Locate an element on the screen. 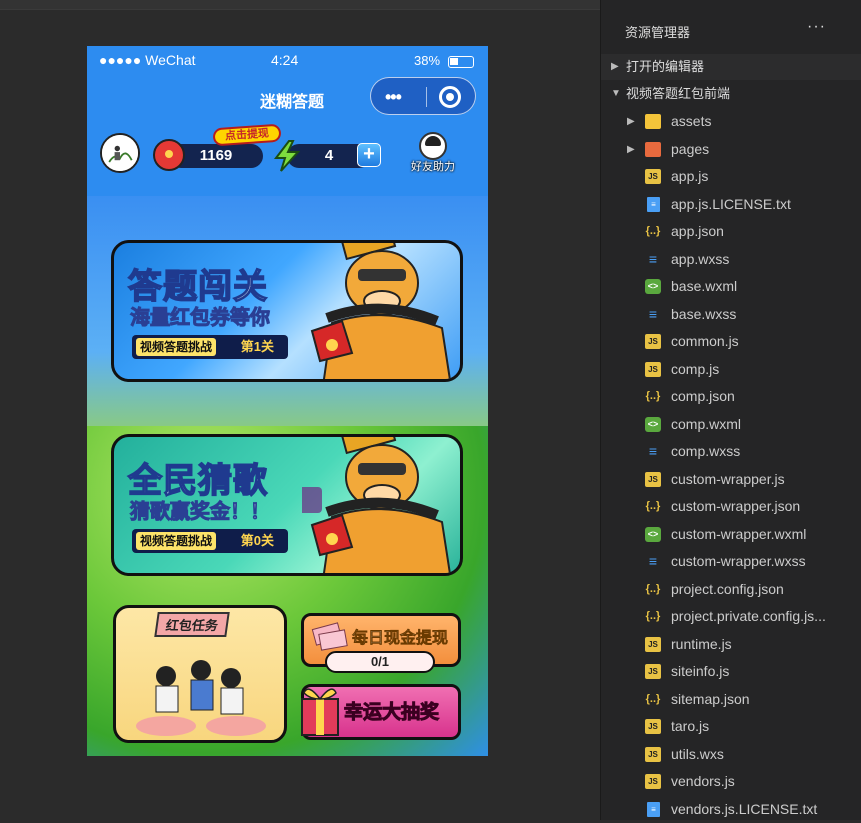 Image resolution: width=861 pixels, height=823 pixels. cash-bundle-icon is located at coordinates (329, 636).